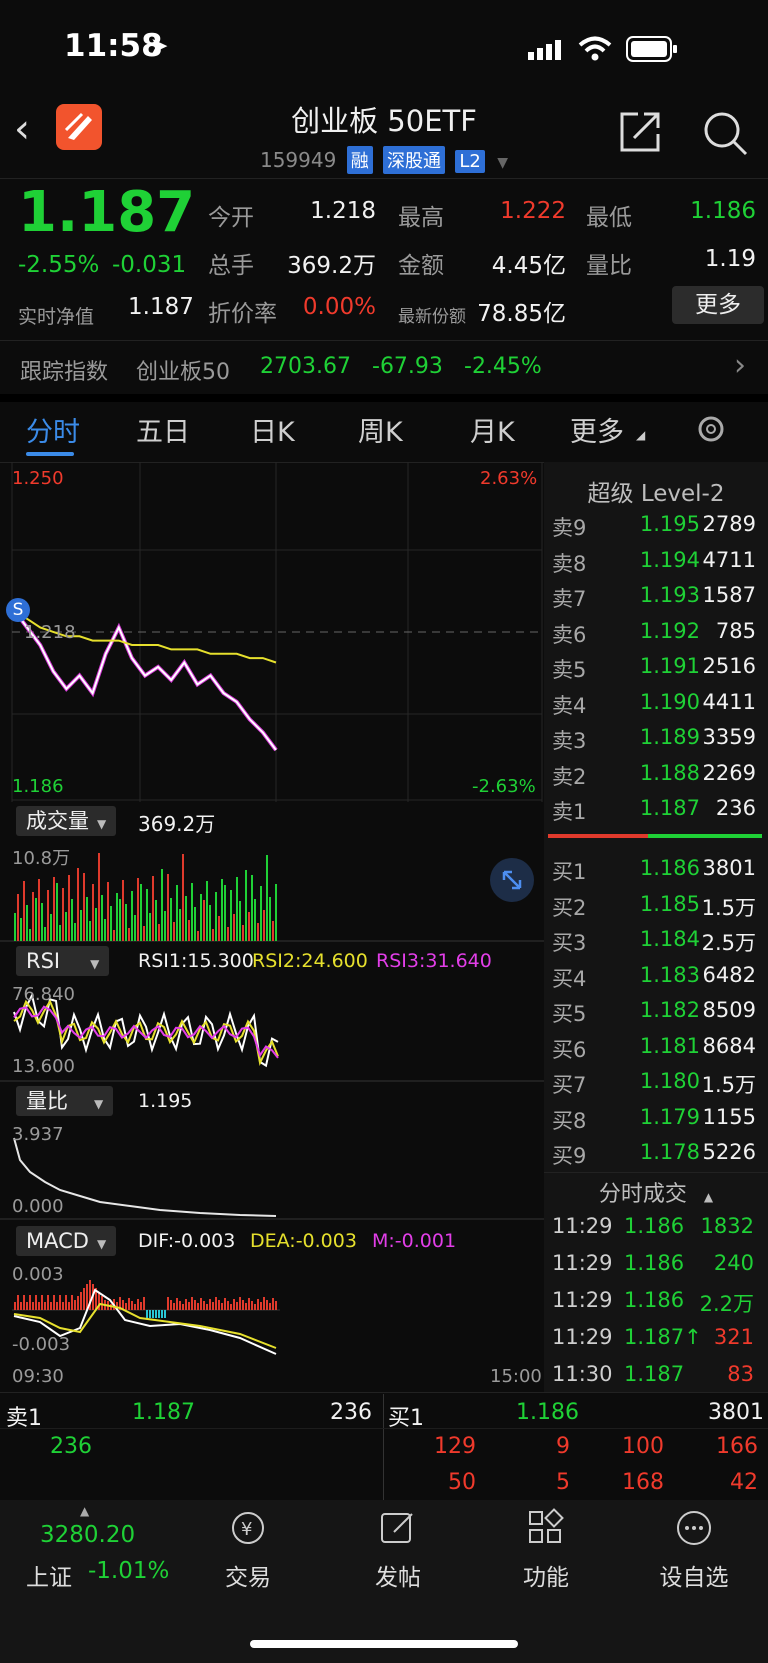  What do you see at coordinates (512, 880) in the screenshot?
I see `expand-icon` at bounding box center [512, 880].